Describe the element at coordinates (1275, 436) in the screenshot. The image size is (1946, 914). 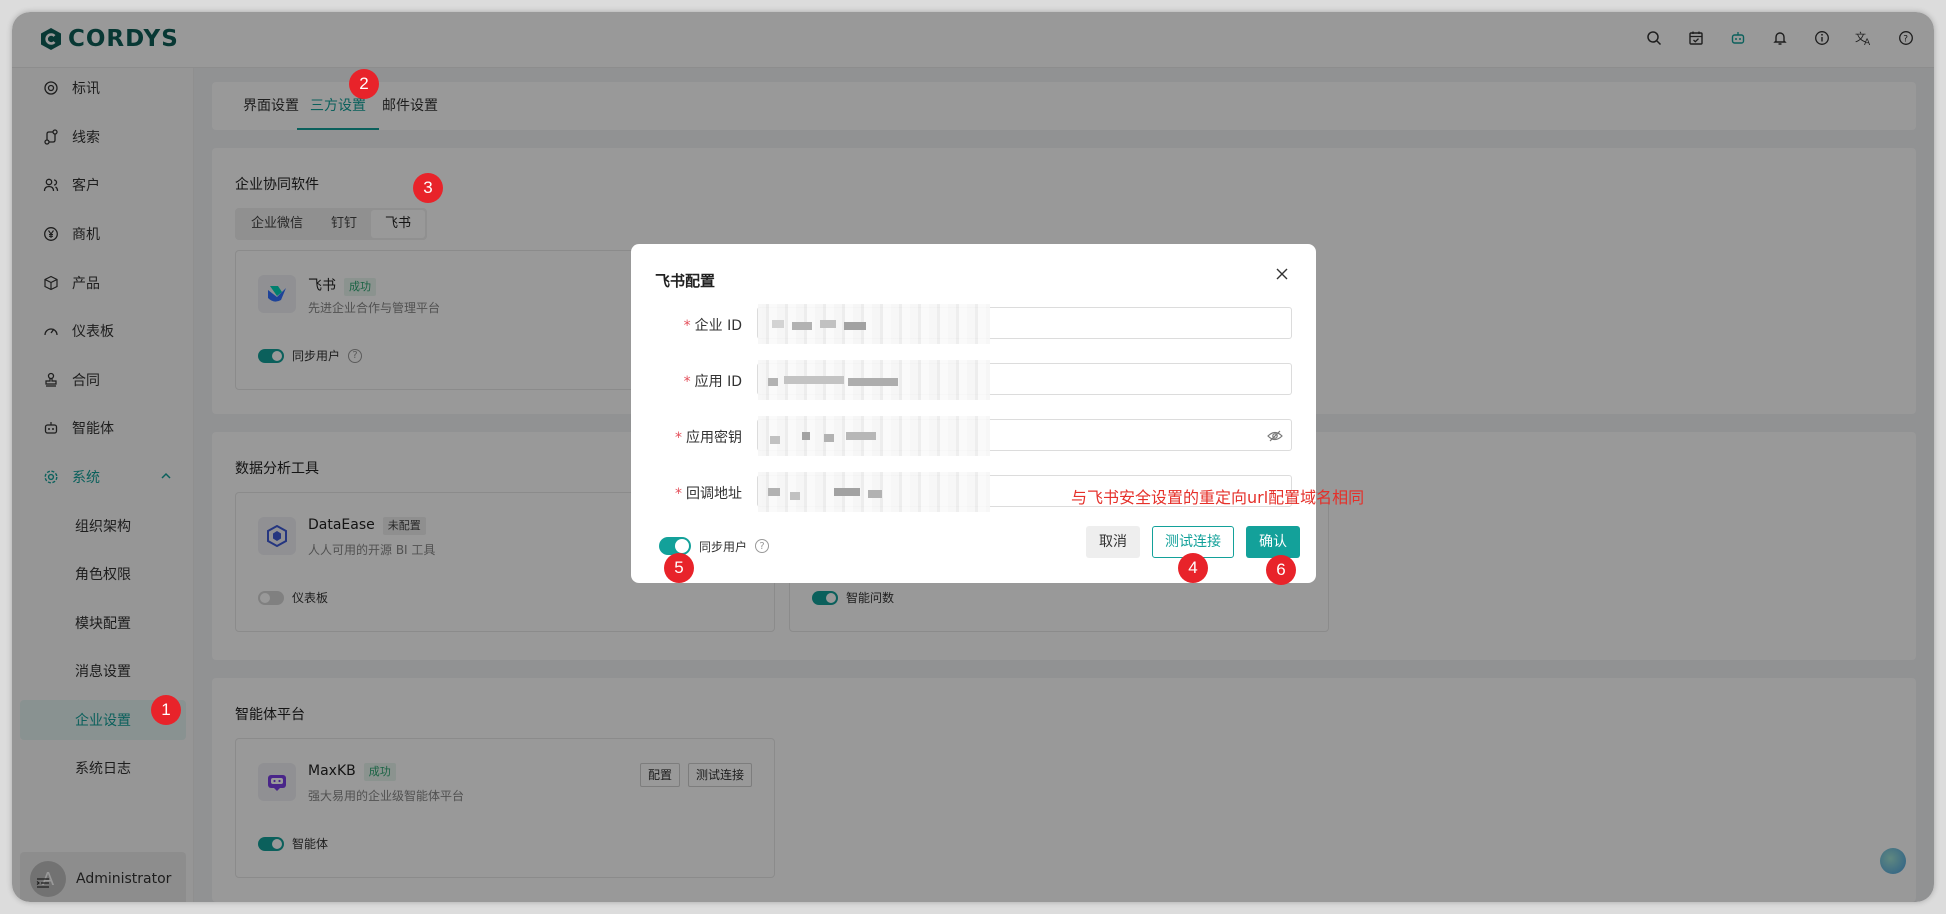
I see `eye-off-icon` at that location.